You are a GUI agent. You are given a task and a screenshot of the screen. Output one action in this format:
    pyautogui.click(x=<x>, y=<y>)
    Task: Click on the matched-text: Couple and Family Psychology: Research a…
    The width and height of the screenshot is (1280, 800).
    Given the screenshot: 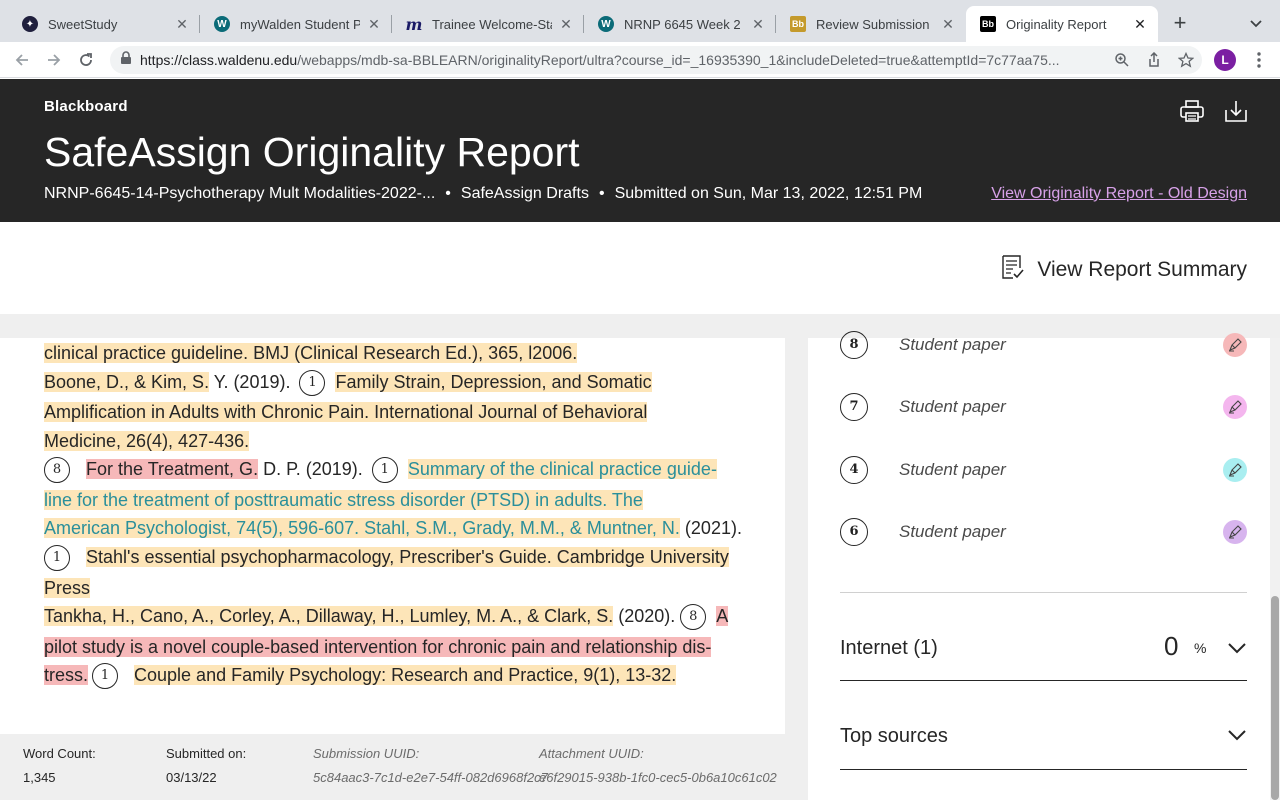 What is the action you would take?
    pyautogui.click(x=405, y=675)
    